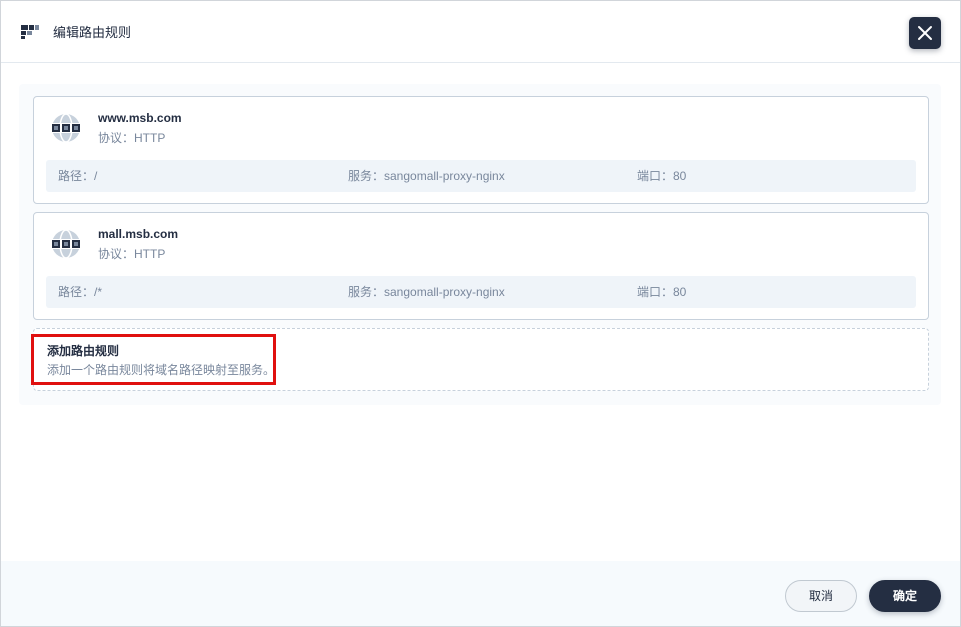 This screenshot has width=961, height=627. I want to click on rule-host: www.msb.com, so click(140, 118).